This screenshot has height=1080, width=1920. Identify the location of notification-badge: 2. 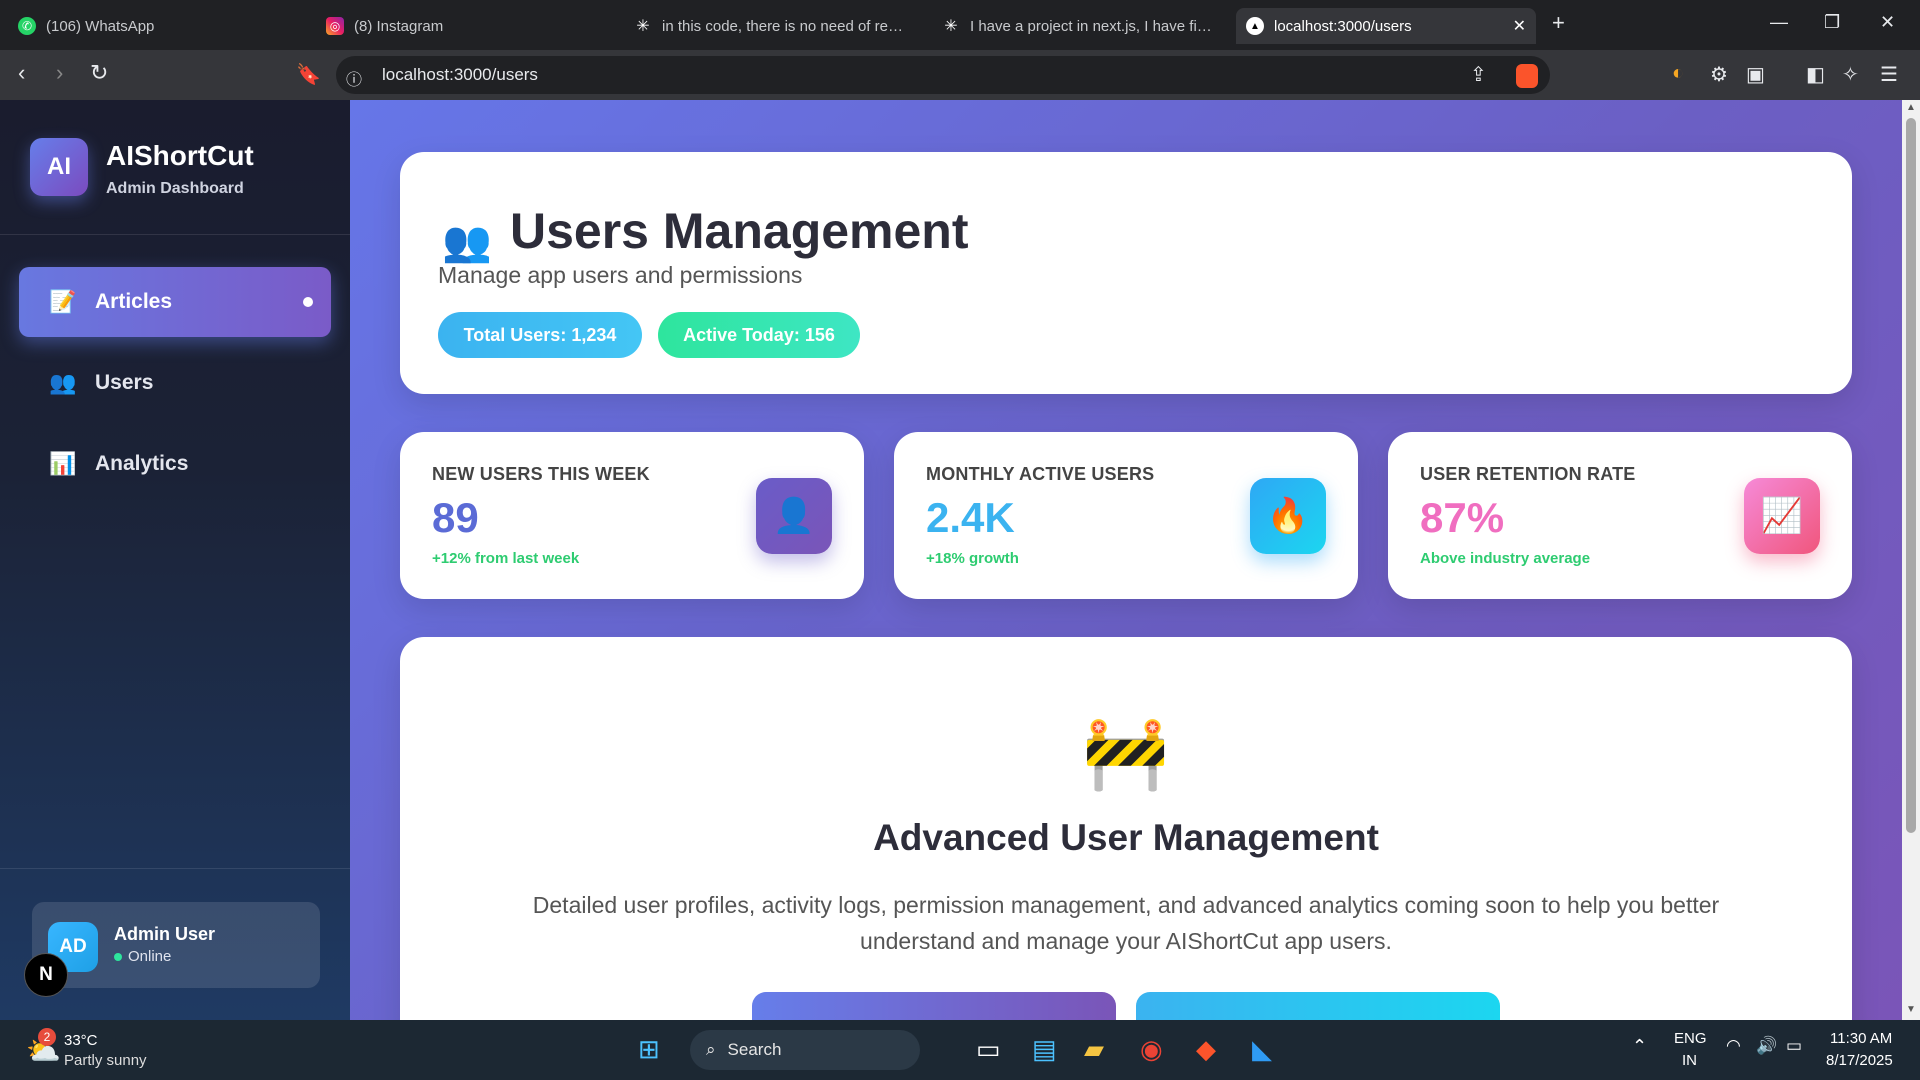
(47, 1037).